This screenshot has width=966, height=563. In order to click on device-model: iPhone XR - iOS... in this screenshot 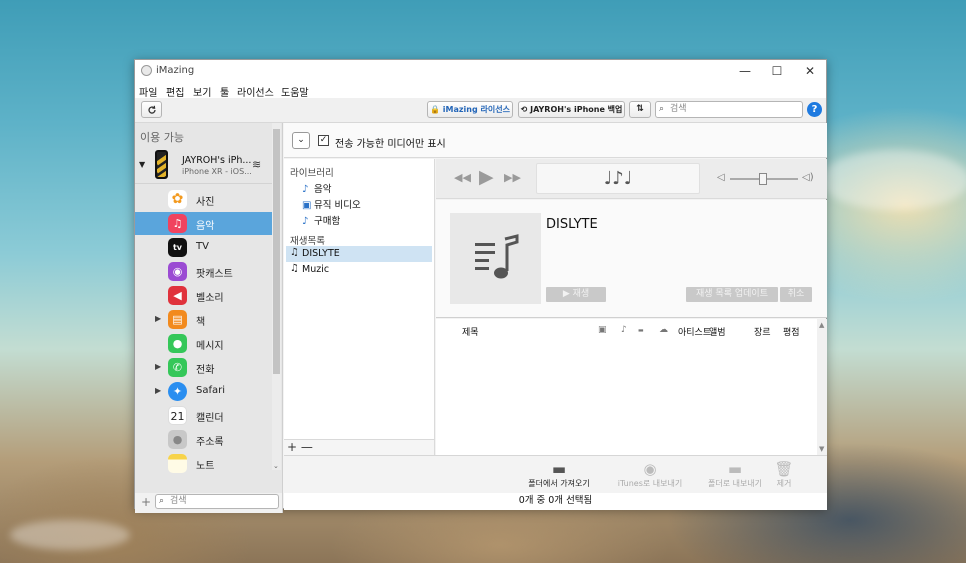, I will do `click(217, 171)`.